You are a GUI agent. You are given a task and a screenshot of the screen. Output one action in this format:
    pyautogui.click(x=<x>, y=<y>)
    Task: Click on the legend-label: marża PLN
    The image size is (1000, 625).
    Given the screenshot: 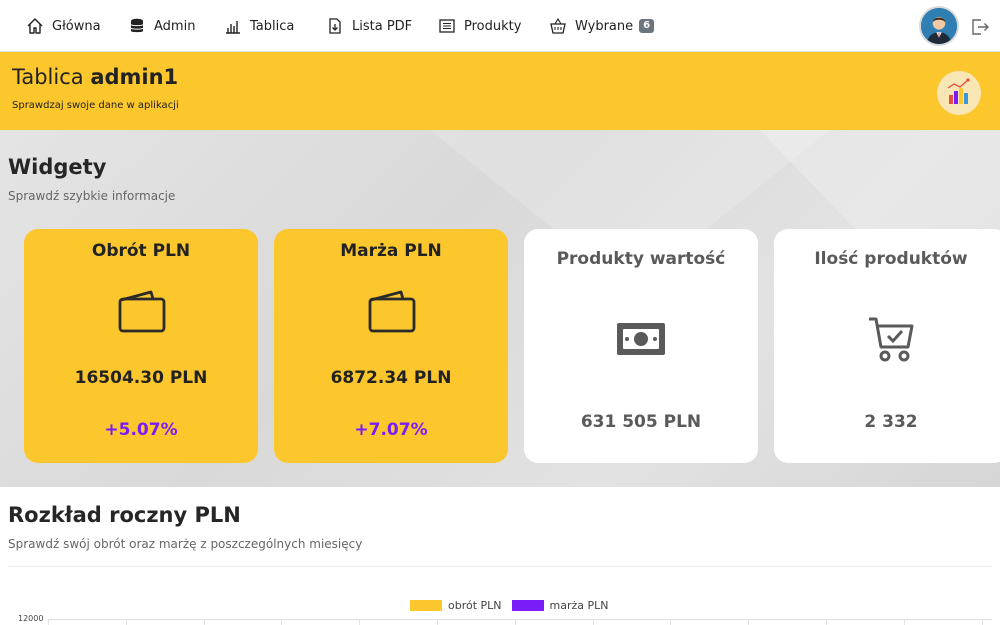 What is the action you would take?
    pyautogui.click(x=579, y=605)
    